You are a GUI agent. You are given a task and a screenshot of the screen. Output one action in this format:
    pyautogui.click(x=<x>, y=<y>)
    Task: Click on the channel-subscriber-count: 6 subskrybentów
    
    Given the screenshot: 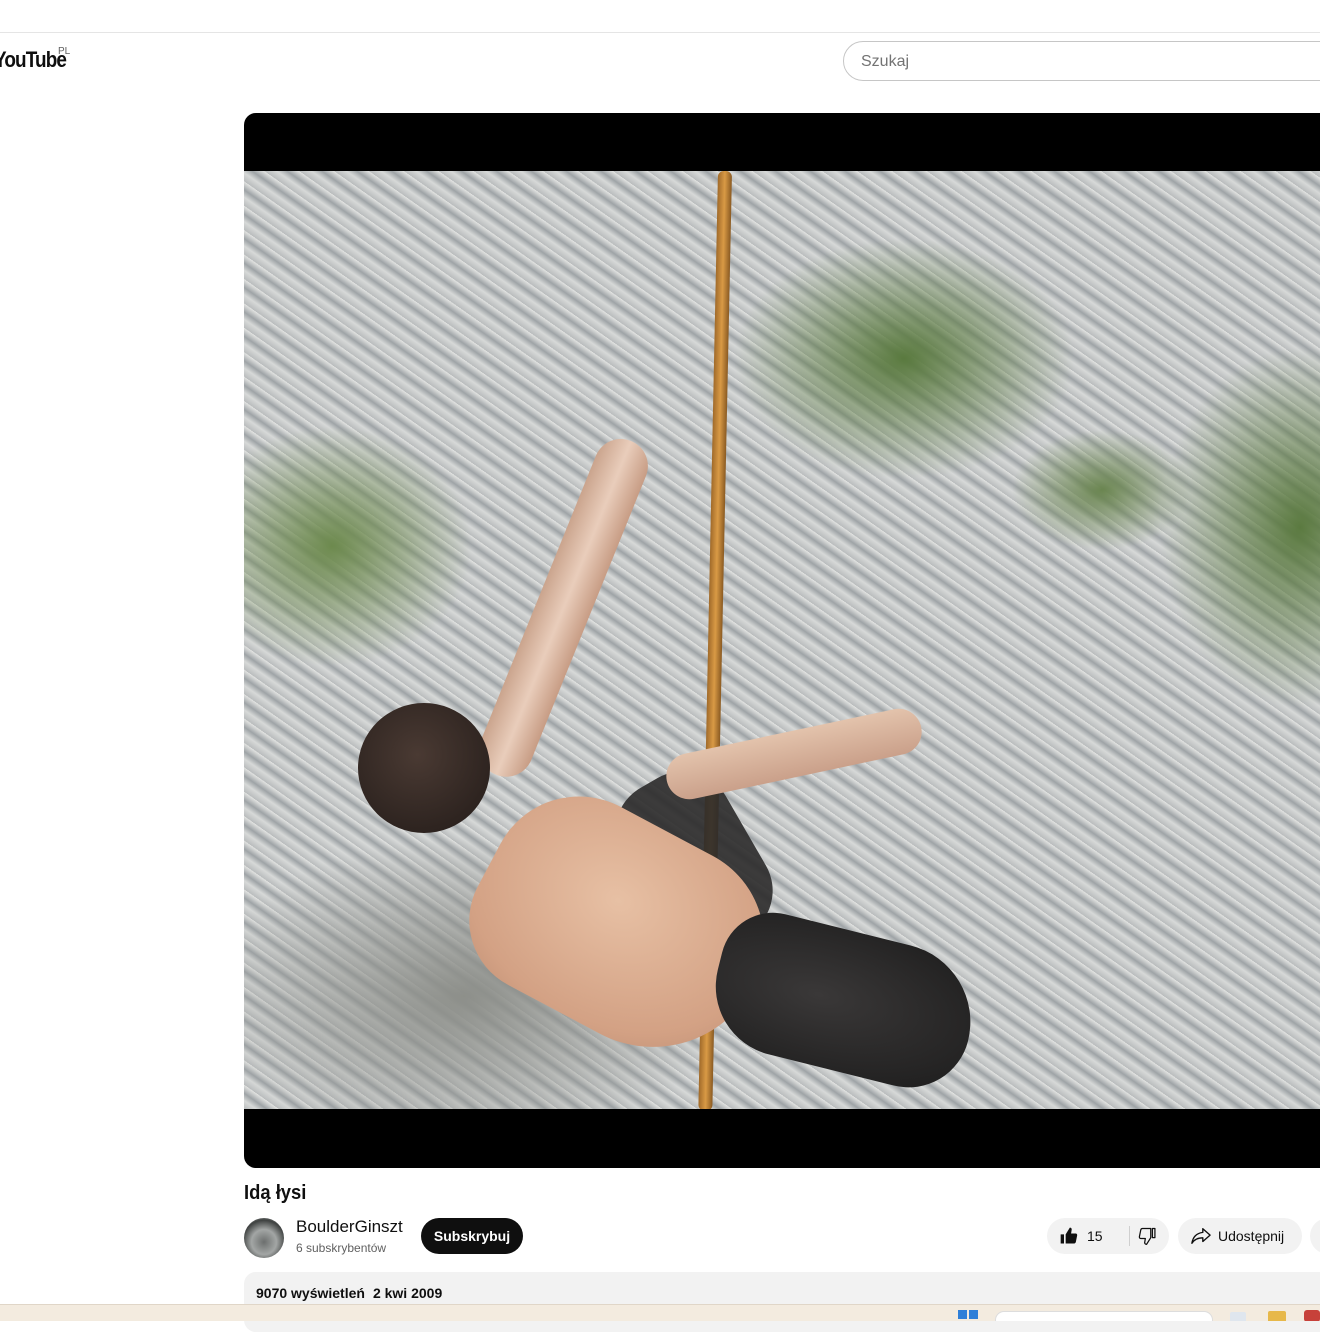 What is the action you would take?
    pyautogui.click(x=341, y=1248)
    